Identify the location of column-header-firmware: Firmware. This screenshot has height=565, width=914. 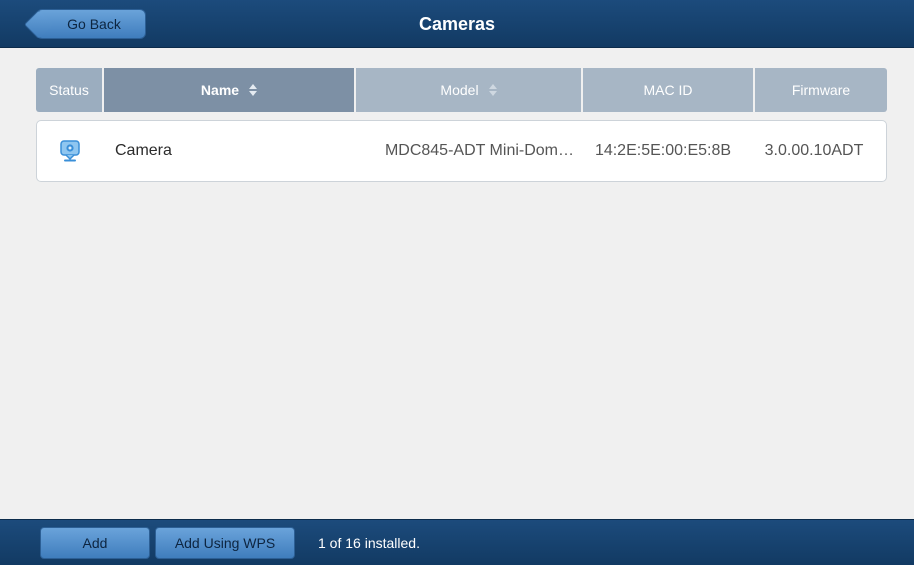
(821, 90).